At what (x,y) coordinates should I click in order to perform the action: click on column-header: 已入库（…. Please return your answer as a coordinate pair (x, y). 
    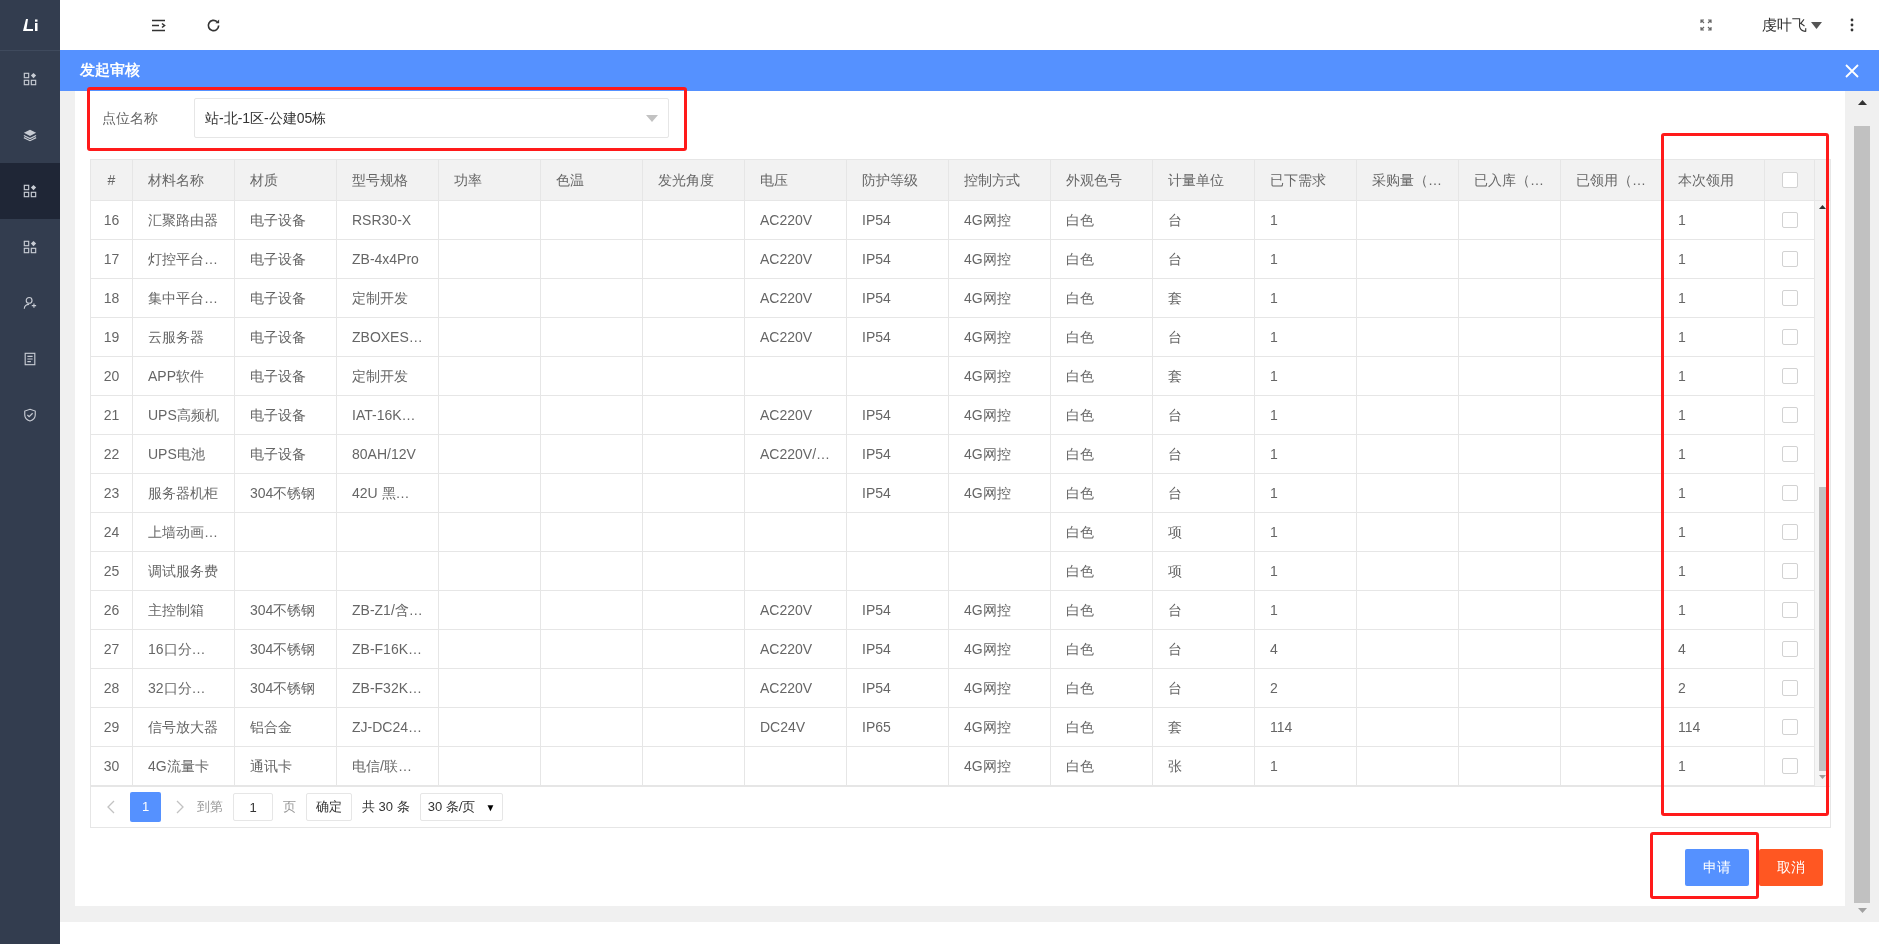
    Looking at the image, I should click on (1509, 180).